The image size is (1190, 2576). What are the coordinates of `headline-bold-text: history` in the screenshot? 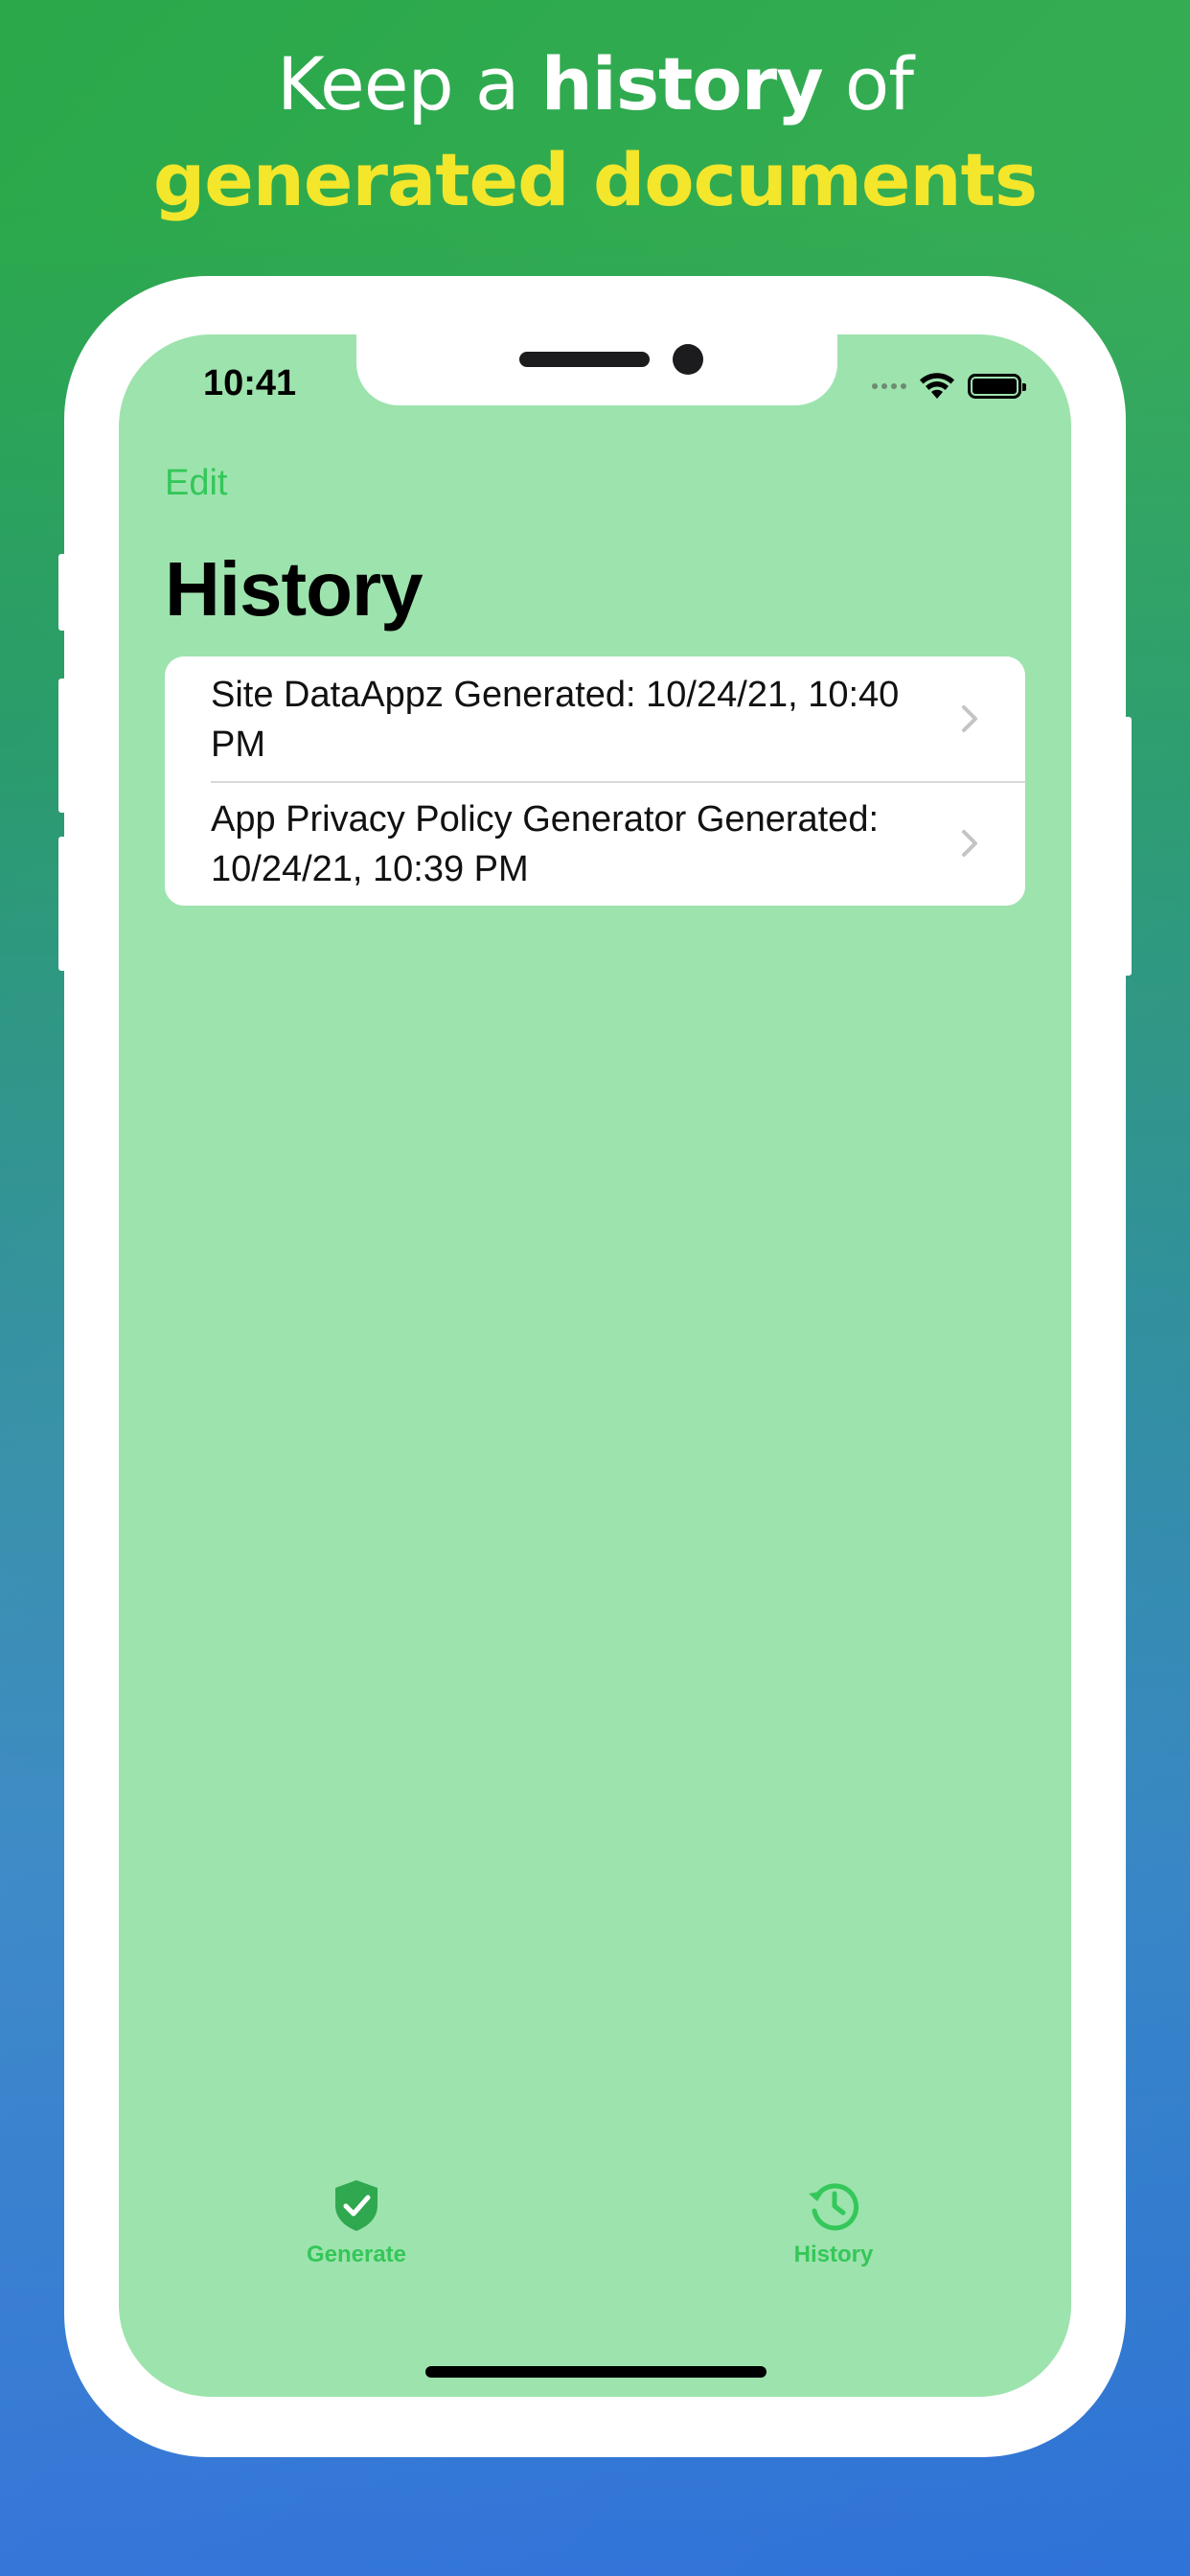 It's located at (682, 83).